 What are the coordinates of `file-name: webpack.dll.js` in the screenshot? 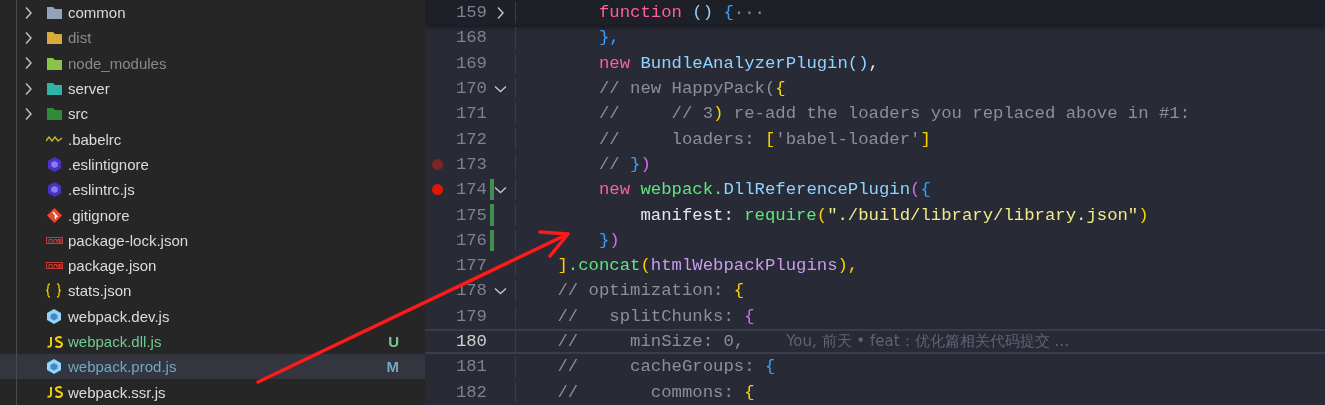 It's located at (115, 341).